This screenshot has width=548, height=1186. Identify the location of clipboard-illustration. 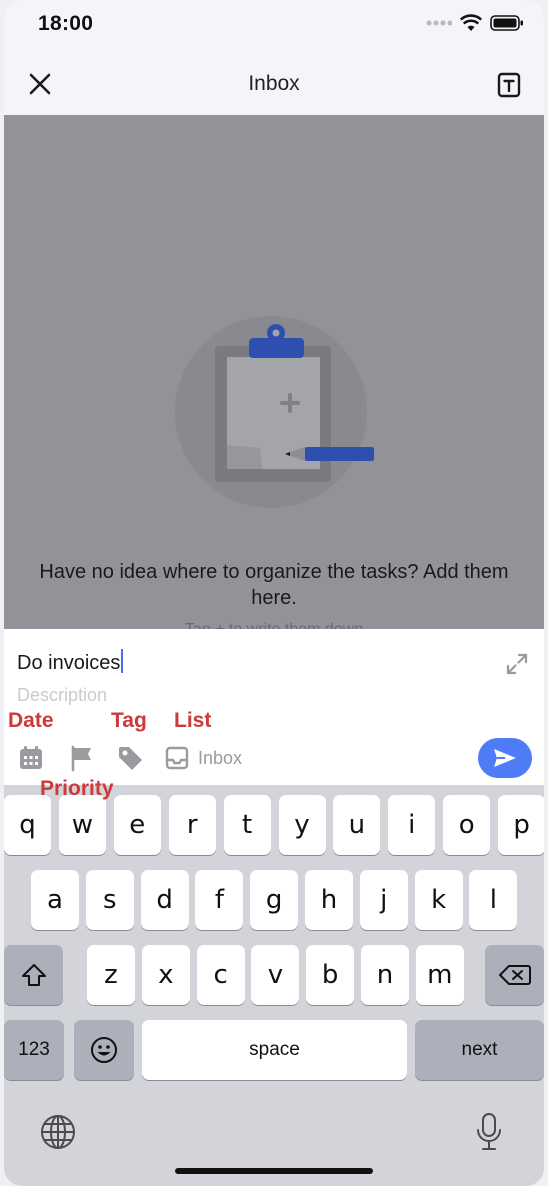
(274, 412).